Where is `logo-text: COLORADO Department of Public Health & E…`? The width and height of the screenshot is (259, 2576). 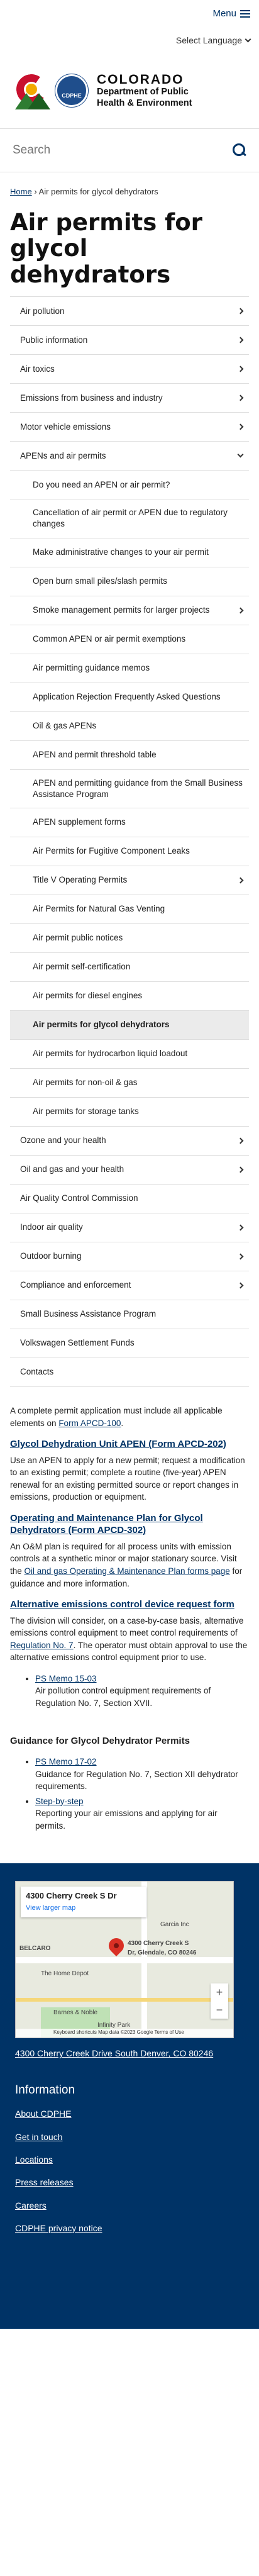
logo-text: COLORADO Department of Public Health & E… is located at coordinates (142, 90).